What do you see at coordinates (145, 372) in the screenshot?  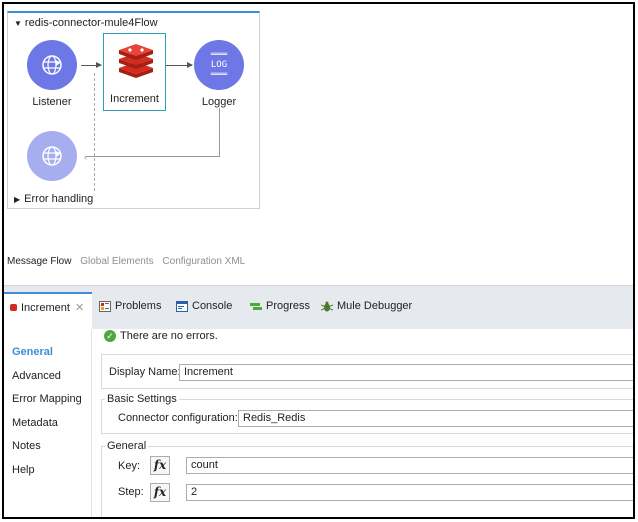 I see `display-name-label: Display Name:` at bounding box center [145, 372].